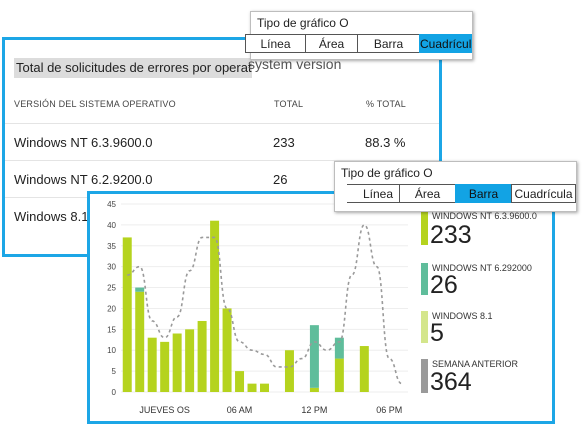 The width and height of the screenshot is (583, 431). I want to click on y-tick-label: 20, so click(111, 308).